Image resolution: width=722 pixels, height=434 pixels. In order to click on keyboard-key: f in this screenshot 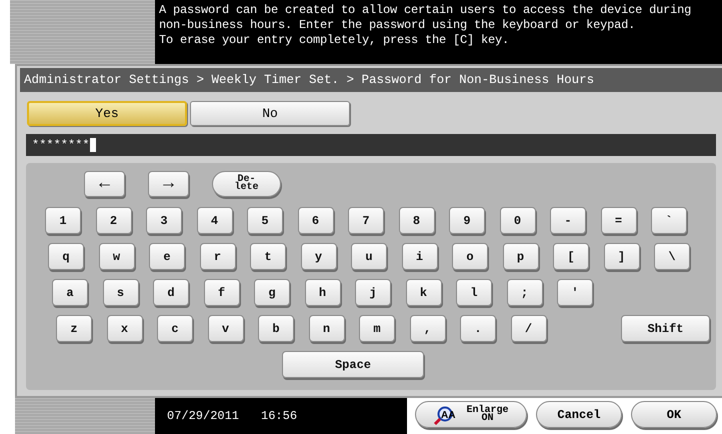, I will do `click(222, 292)`.